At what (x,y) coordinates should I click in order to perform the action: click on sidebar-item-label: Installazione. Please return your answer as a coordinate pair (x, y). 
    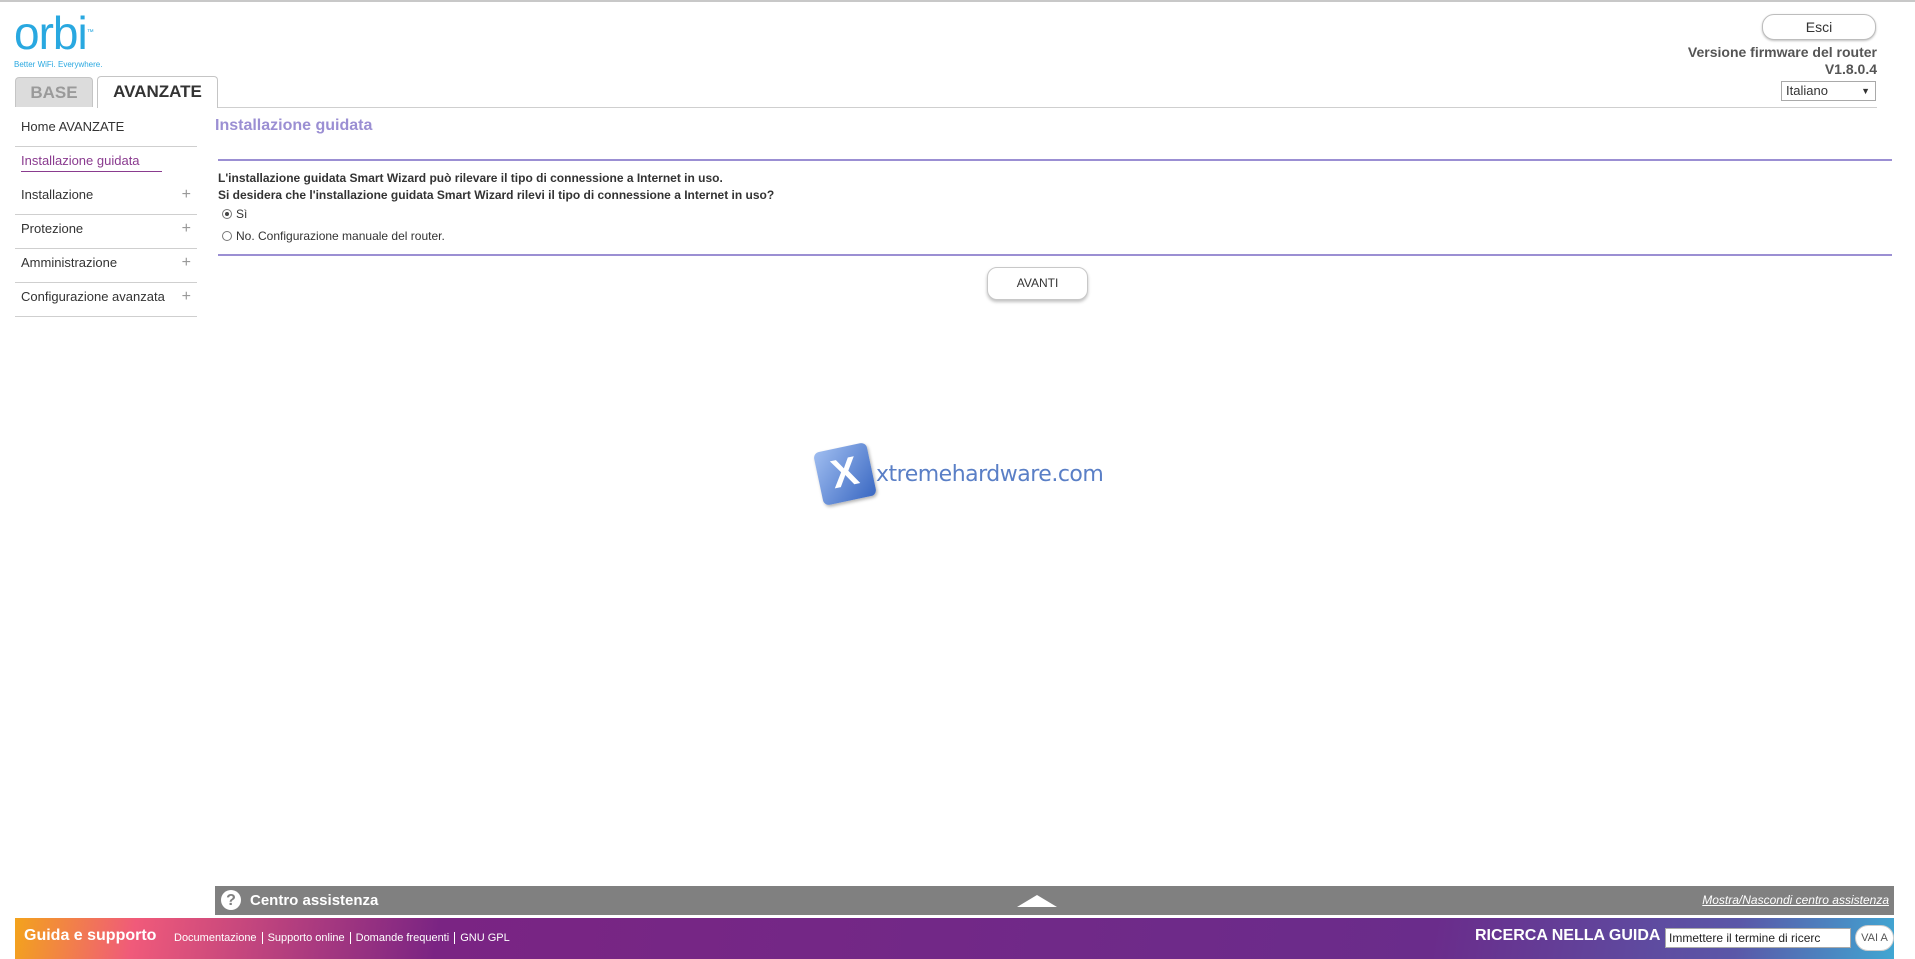
    Looking at the image, I should click on (57, 194).